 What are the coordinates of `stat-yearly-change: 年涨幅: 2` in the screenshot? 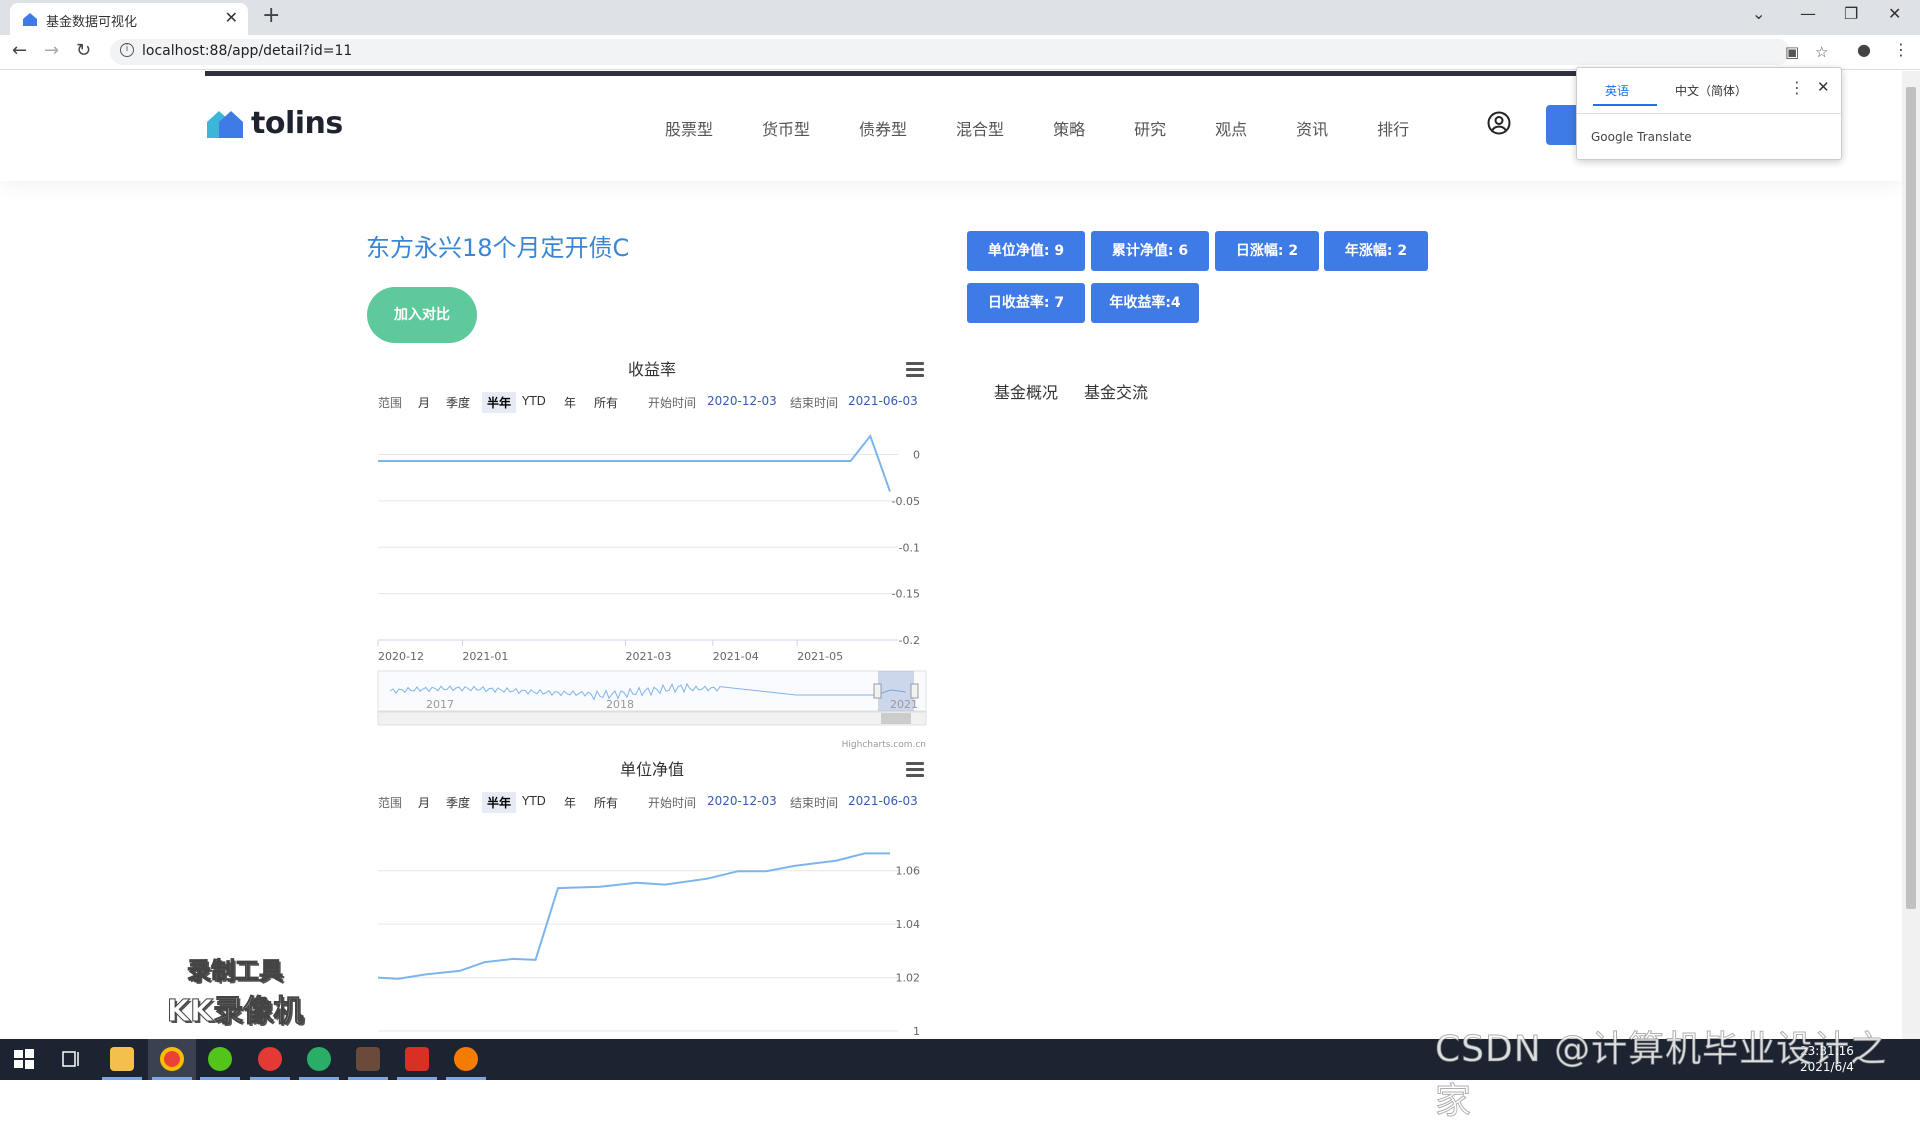 It's located at (1376, 251).